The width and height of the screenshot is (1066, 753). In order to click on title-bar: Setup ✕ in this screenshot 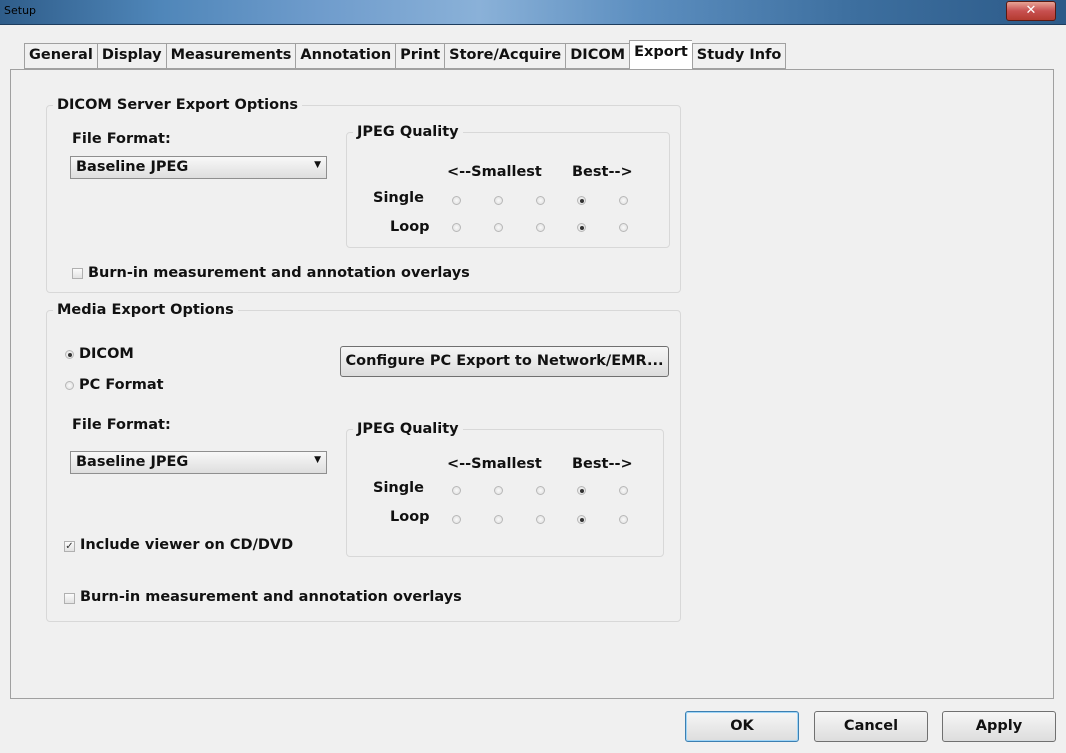, I will do `click(533, 12)`.